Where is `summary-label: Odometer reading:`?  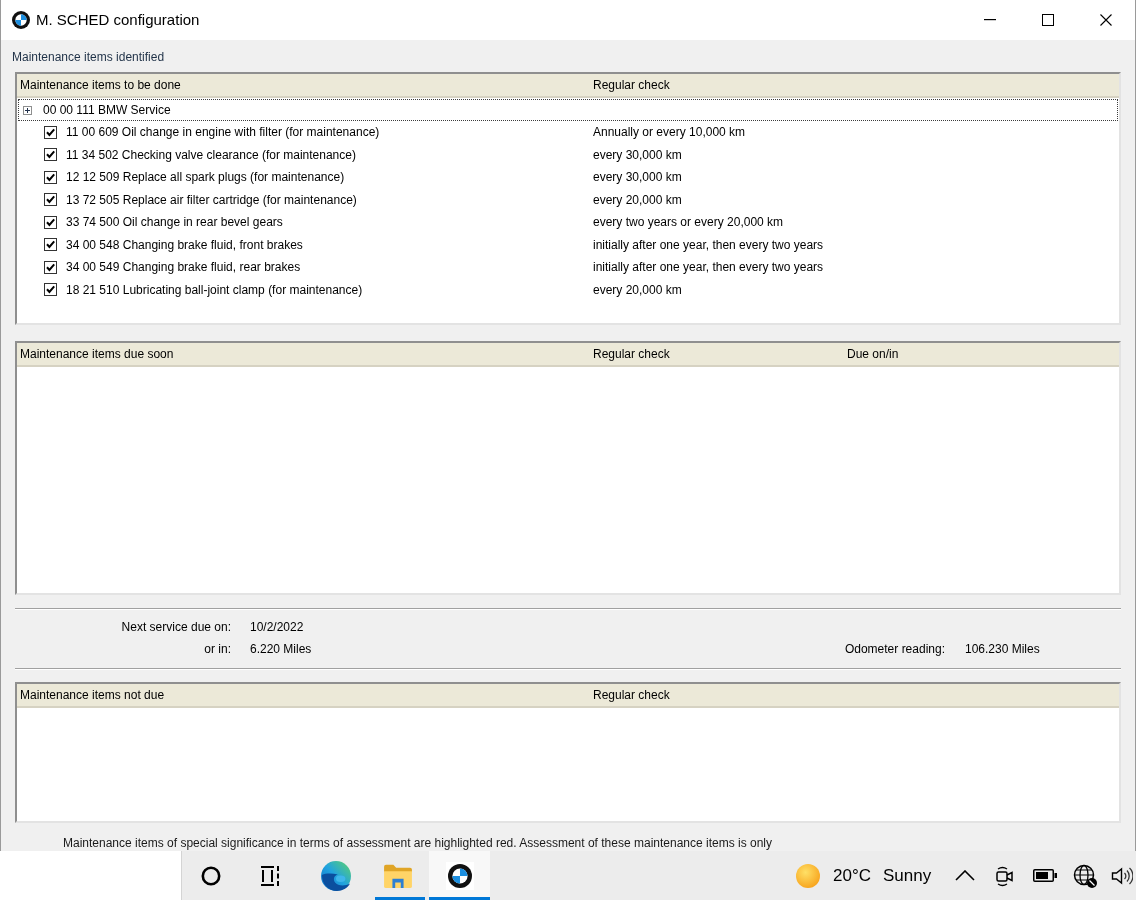
summary-label: Odometer reading: is located at coordinates (894, 649).